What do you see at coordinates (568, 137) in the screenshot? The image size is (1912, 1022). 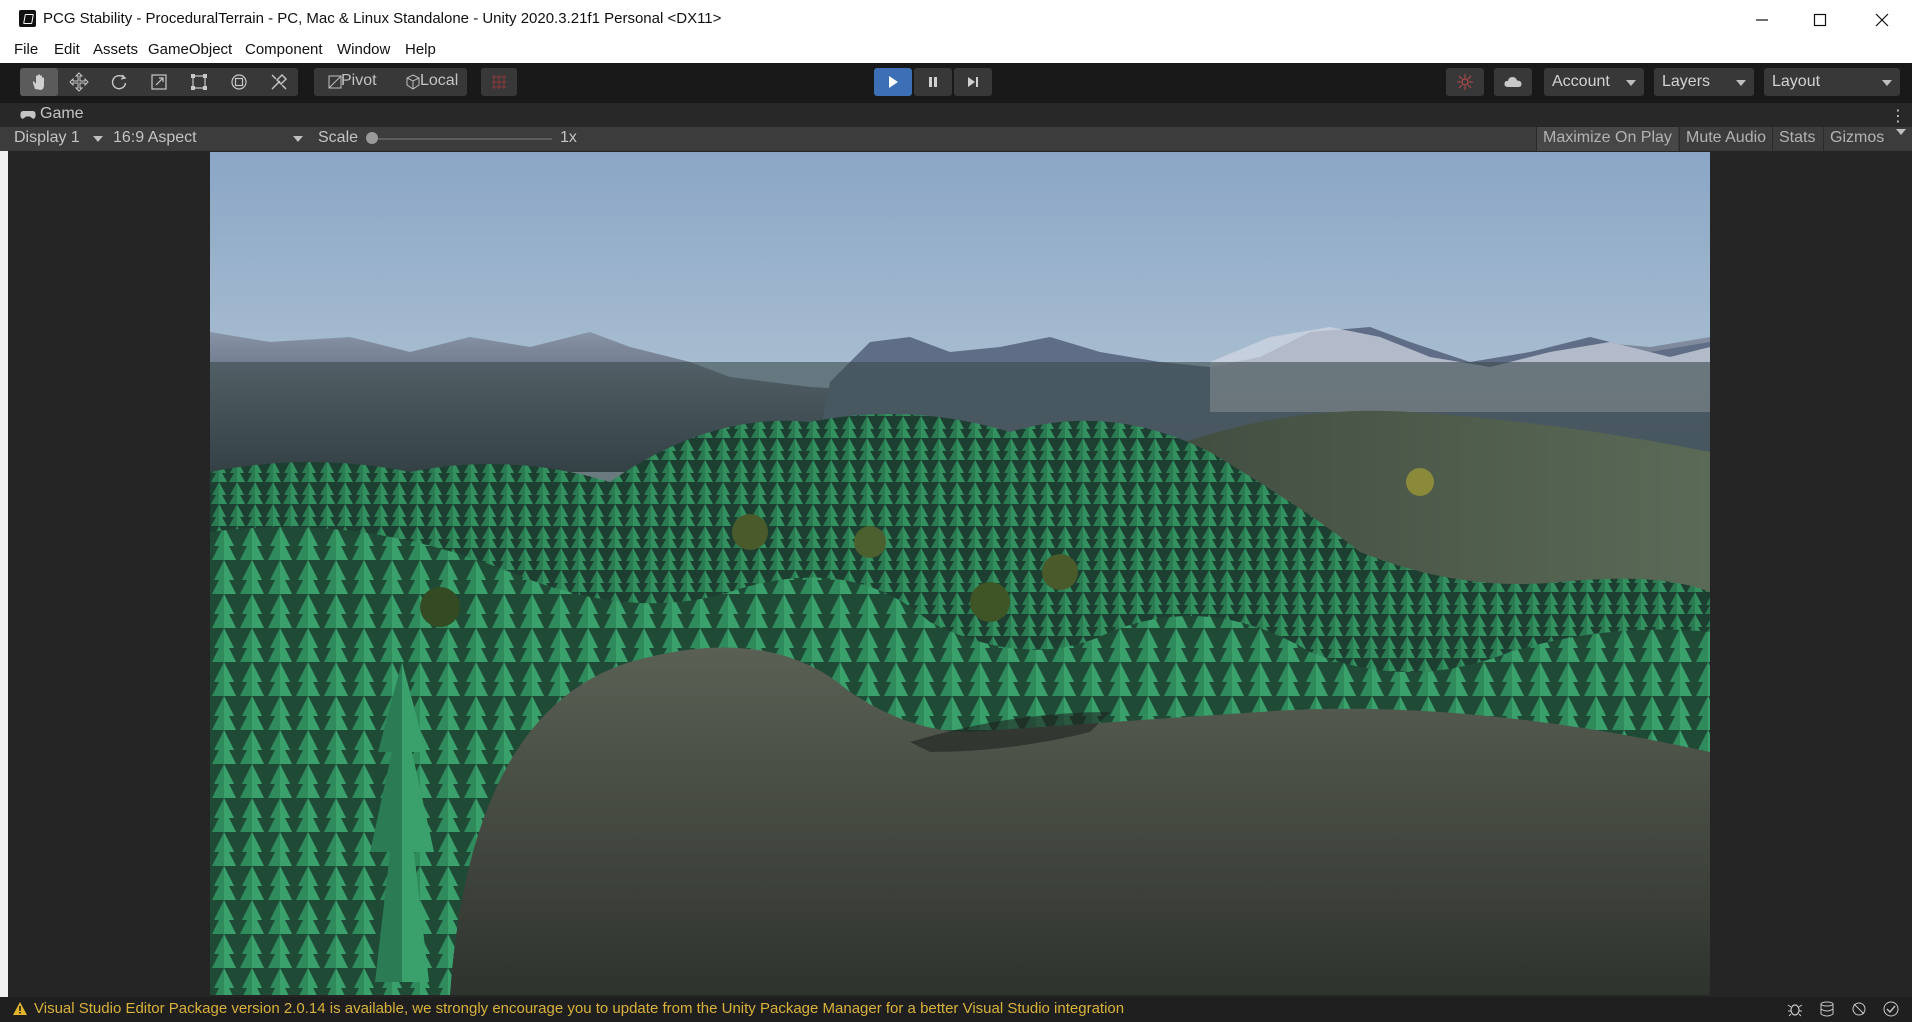 I see `scale-value: 1x` at bounding box center [568, 137].